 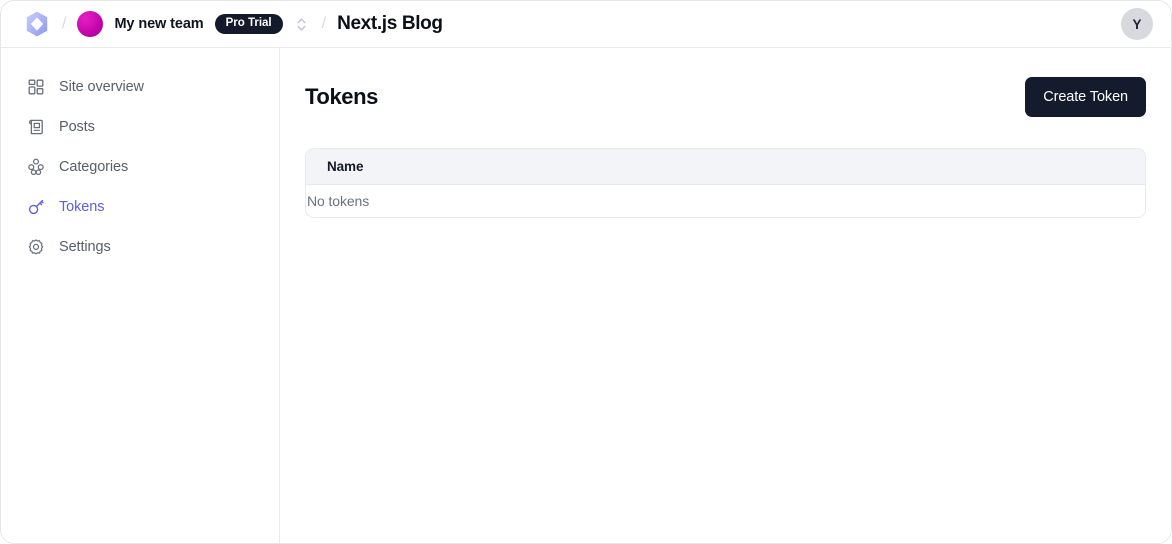 What do you see at coordinates (725, 97) in the screenshot?
I see `page-header: Tokens Create Token` at bounding box center [725, 97].